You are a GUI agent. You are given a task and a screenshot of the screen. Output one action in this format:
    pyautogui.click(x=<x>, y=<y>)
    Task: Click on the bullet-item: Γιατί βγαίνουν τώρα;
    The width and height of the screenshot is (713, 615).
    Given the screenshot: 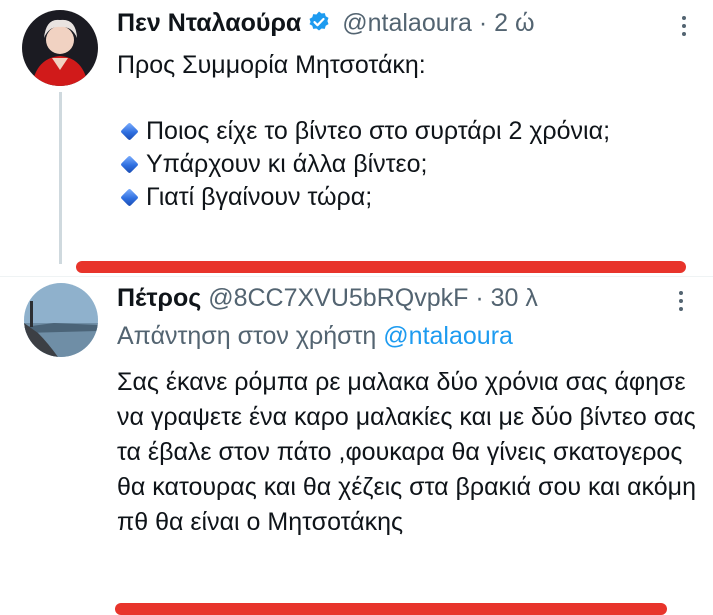 What is the action you would take?
    pyautogui.click(x=367, y=197)
    